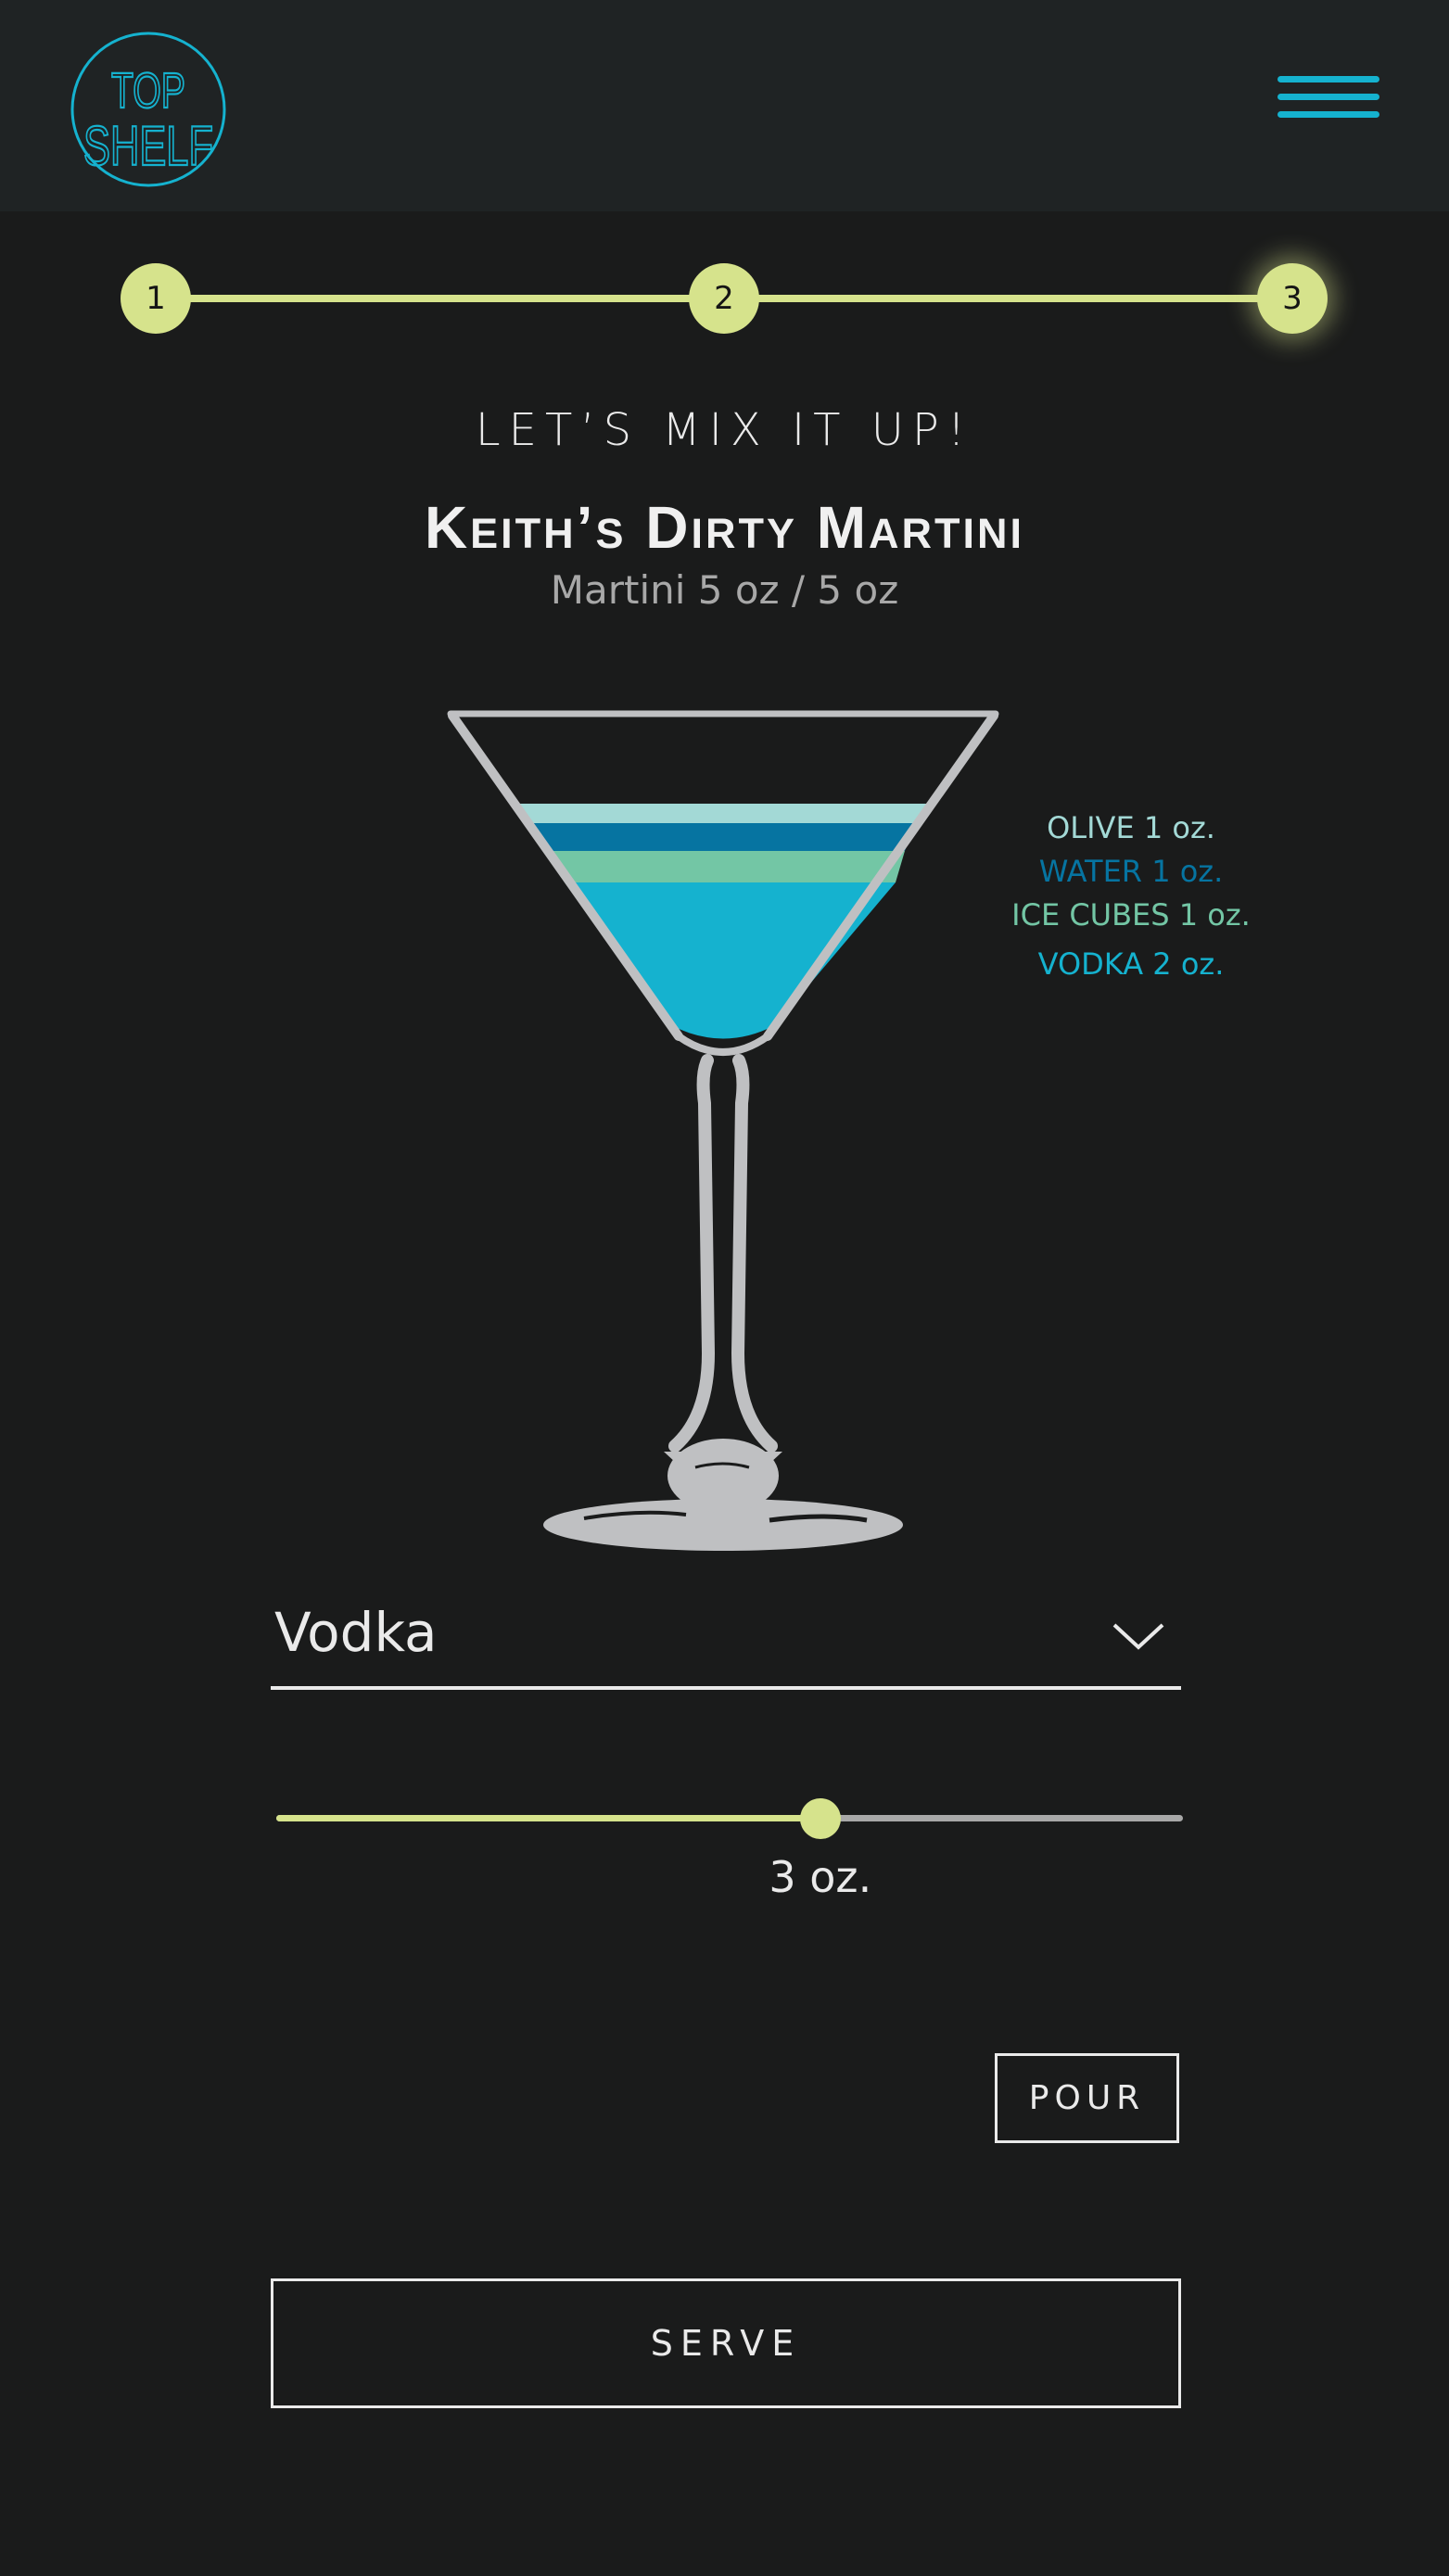 This screenshot has height=2576, width=1449. Describe the element at coordinates (726, 2343) in the screenshot. I see `serve-button: SERVE` at that location.